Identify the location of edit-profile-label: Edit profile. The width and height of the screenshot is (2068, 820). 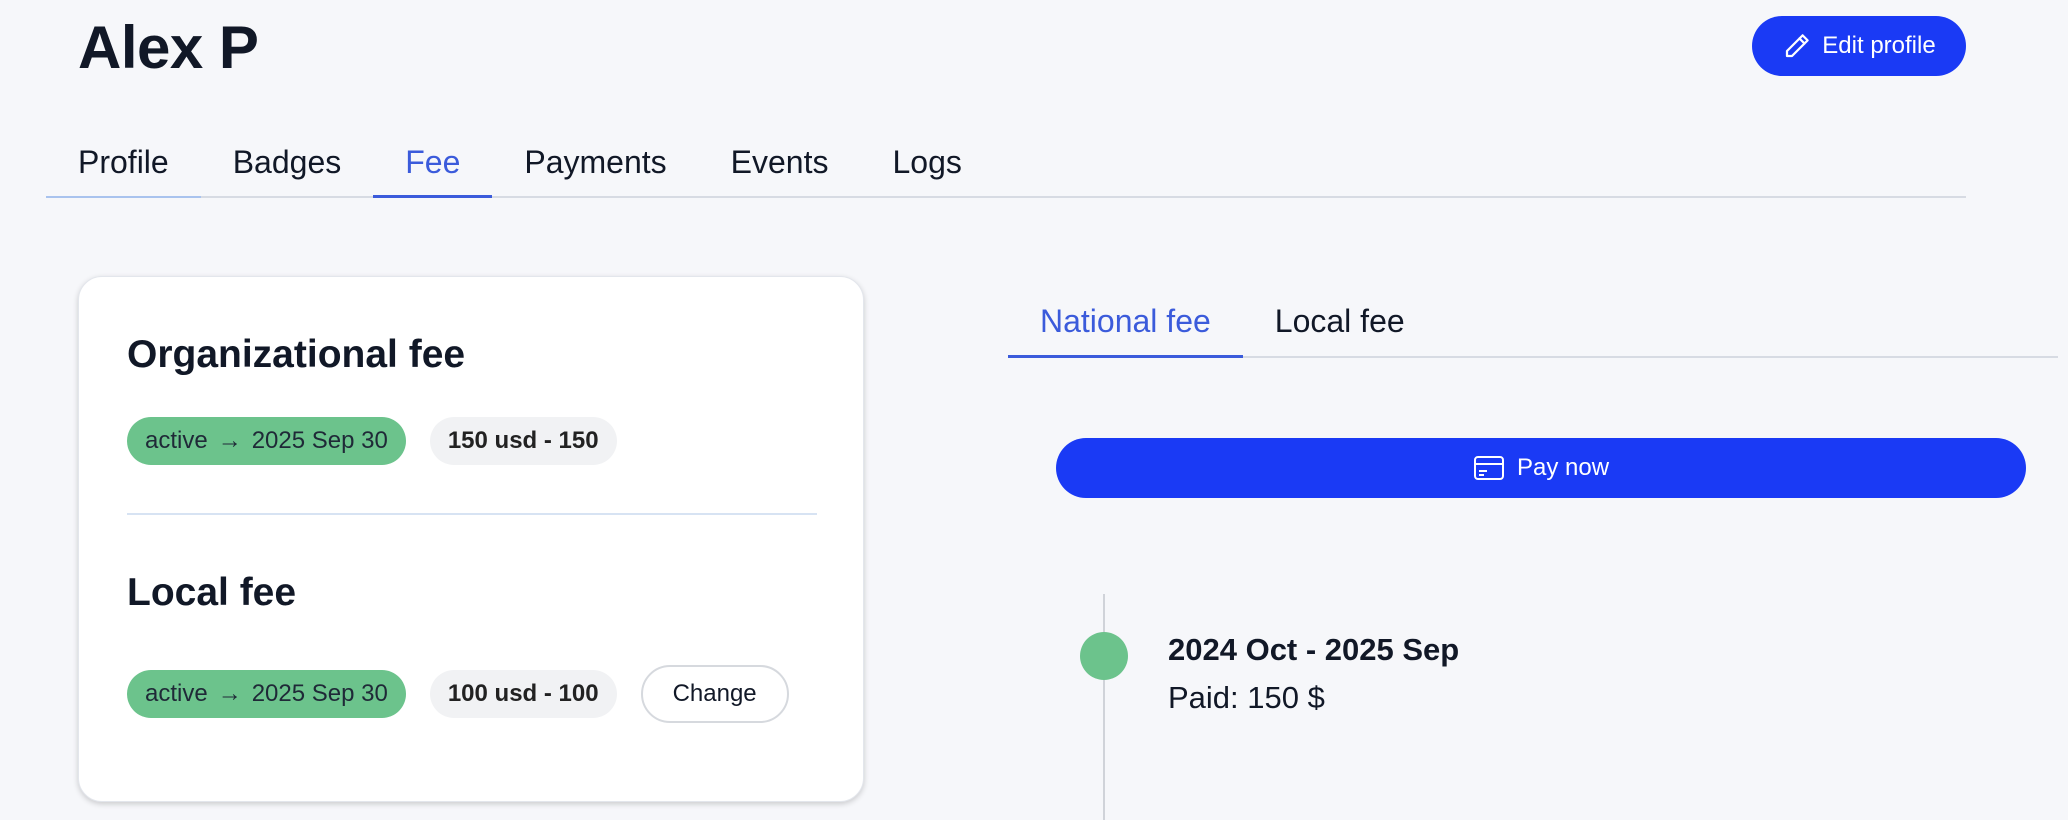
(1879, 45).